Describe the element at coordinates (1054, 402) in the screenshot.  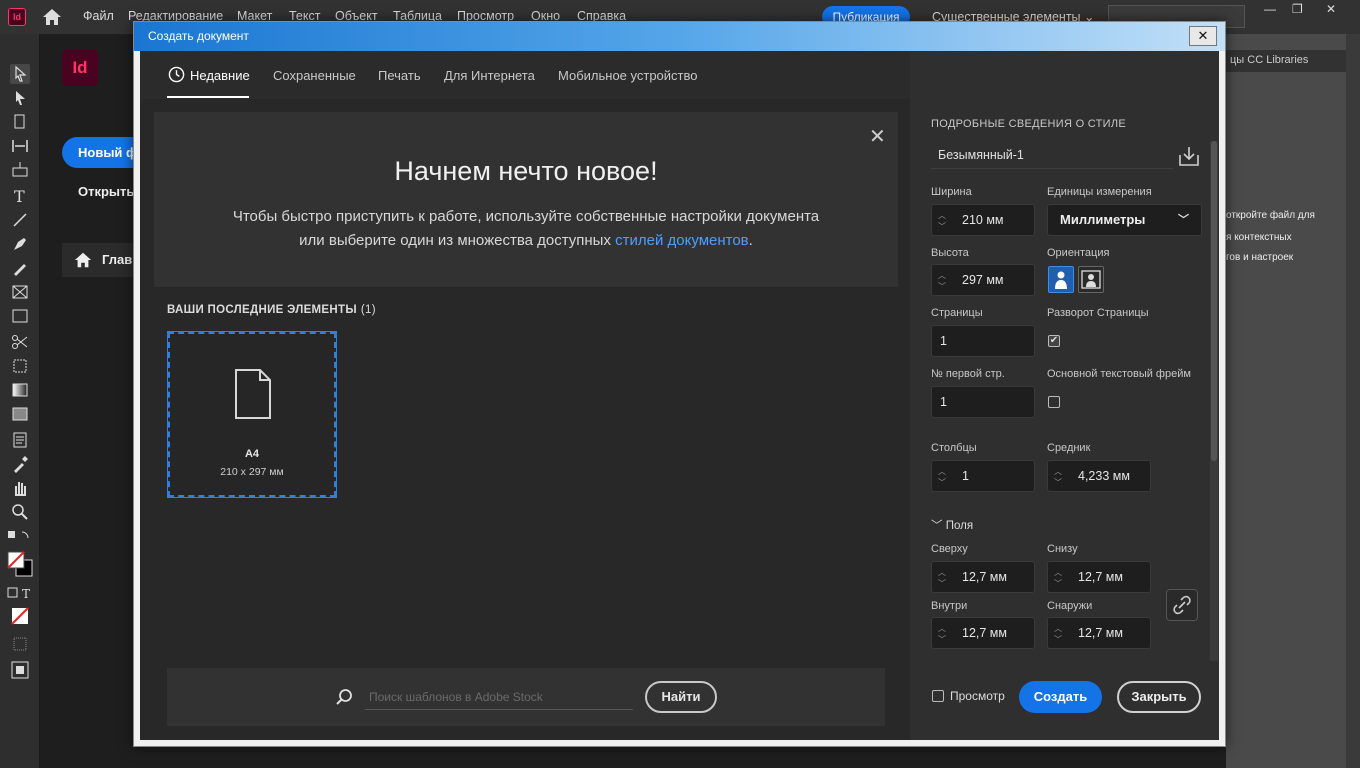
I see `primary-text-frame-checkbox` at that location.